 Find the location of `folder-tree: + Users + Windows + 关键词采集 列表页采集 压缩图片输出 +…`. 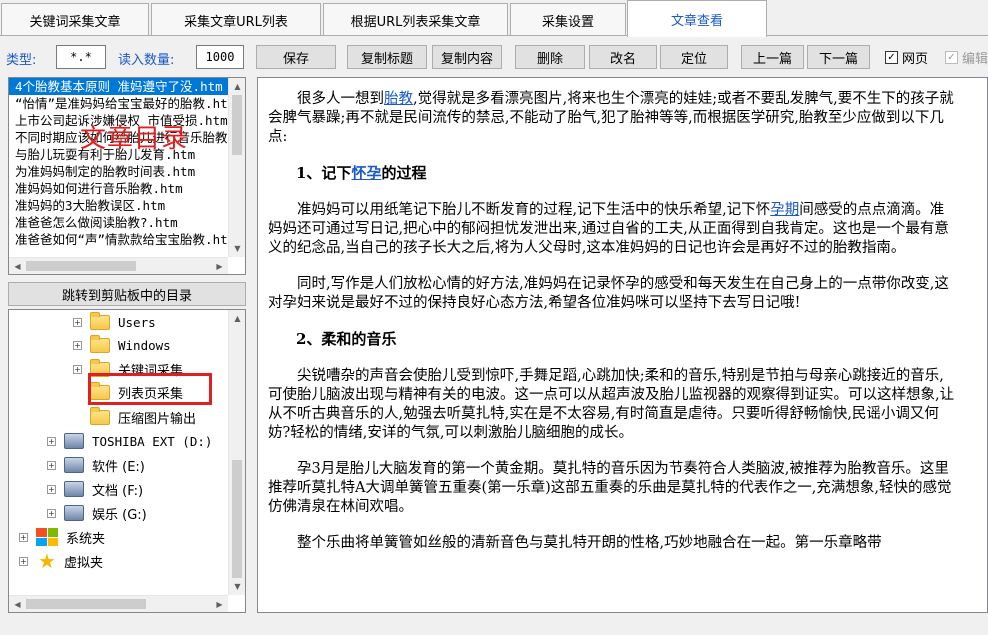

folder-tree: + Users + Windows + 关键词采集 列表页采集 压缩图片输出 +… is located at coordinates (127, 461).